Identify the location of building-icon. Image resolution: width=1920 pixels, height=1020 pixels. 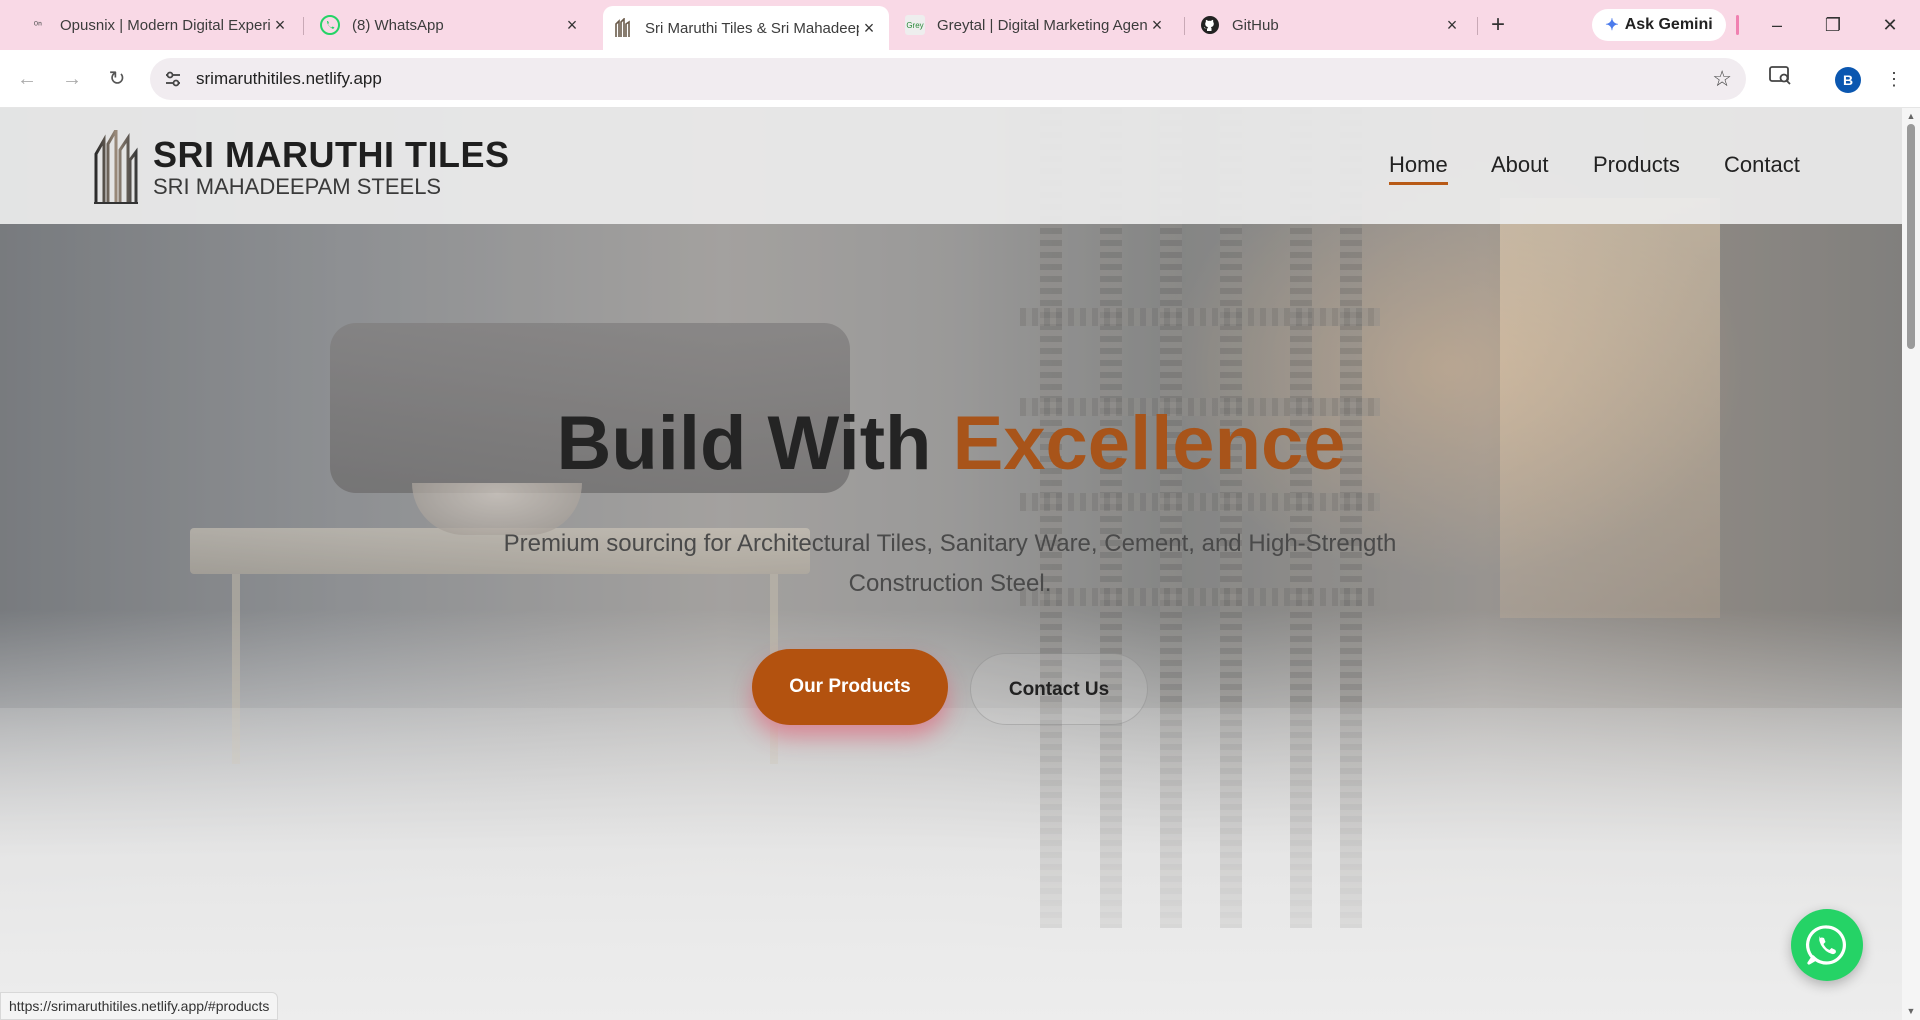
(623, 28).